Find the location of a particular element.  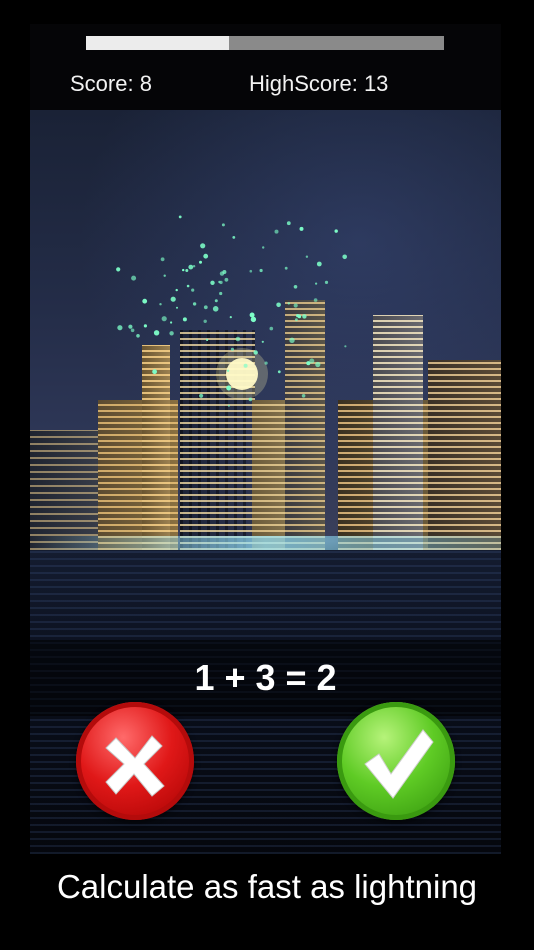

highscore-label: HighScore: 13 is located at coordinates (319, 83).